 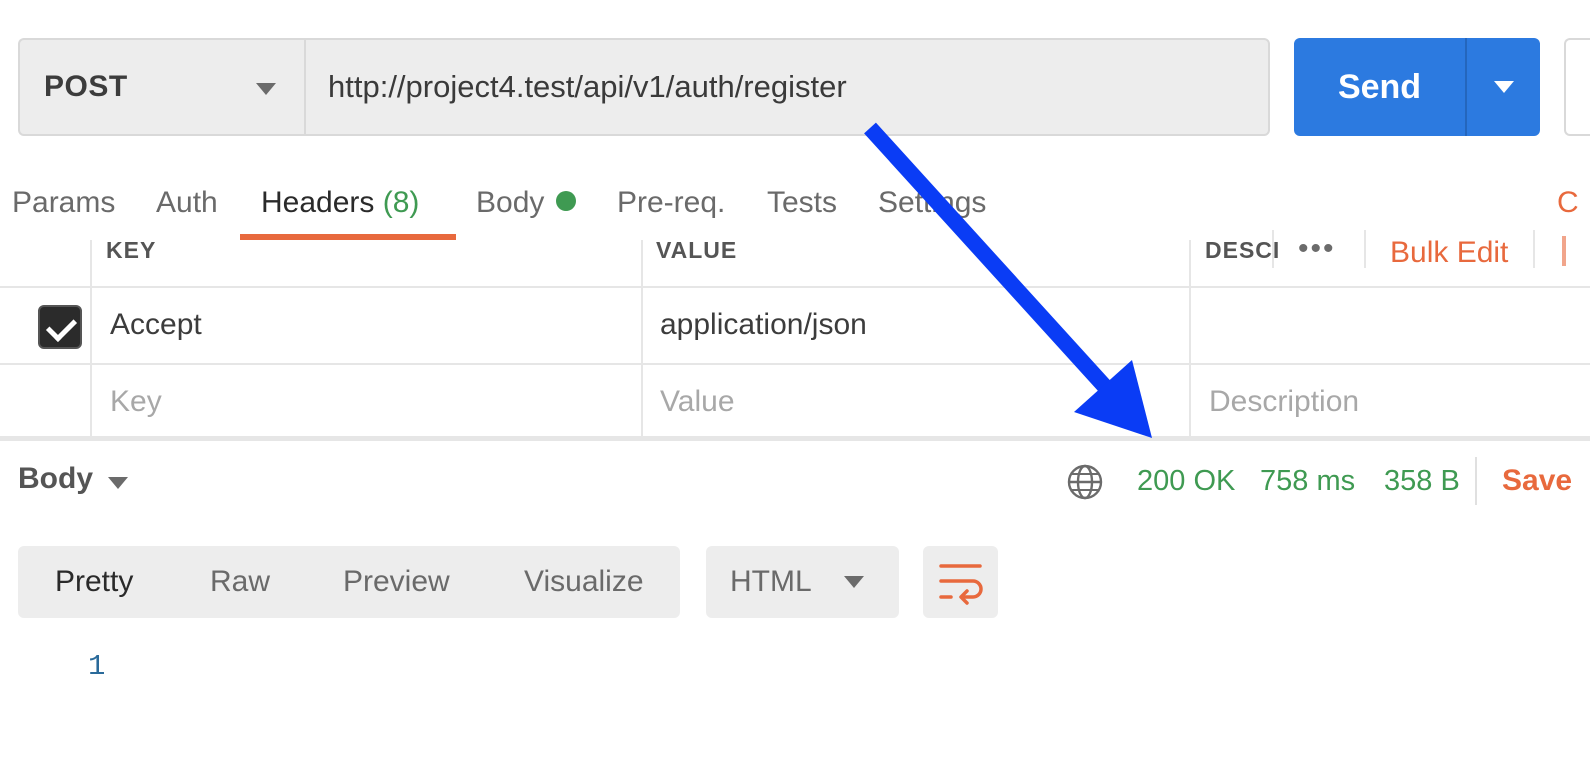 I want to click on method-label: POST, so click(x=86, y=86).